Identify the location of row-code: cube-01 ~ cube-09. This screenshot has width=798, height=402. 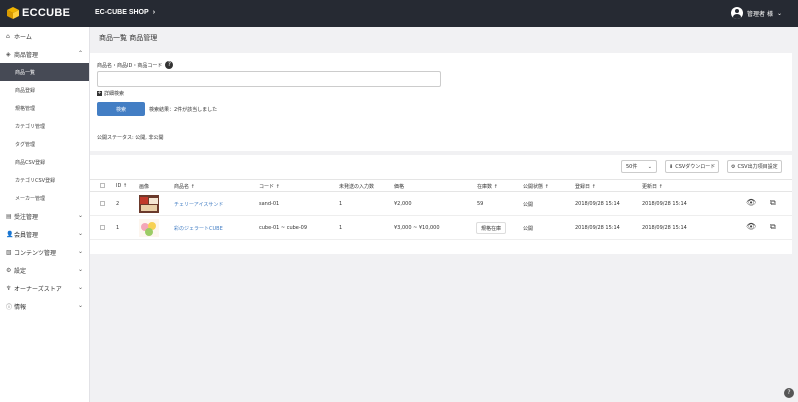
(283, 228).